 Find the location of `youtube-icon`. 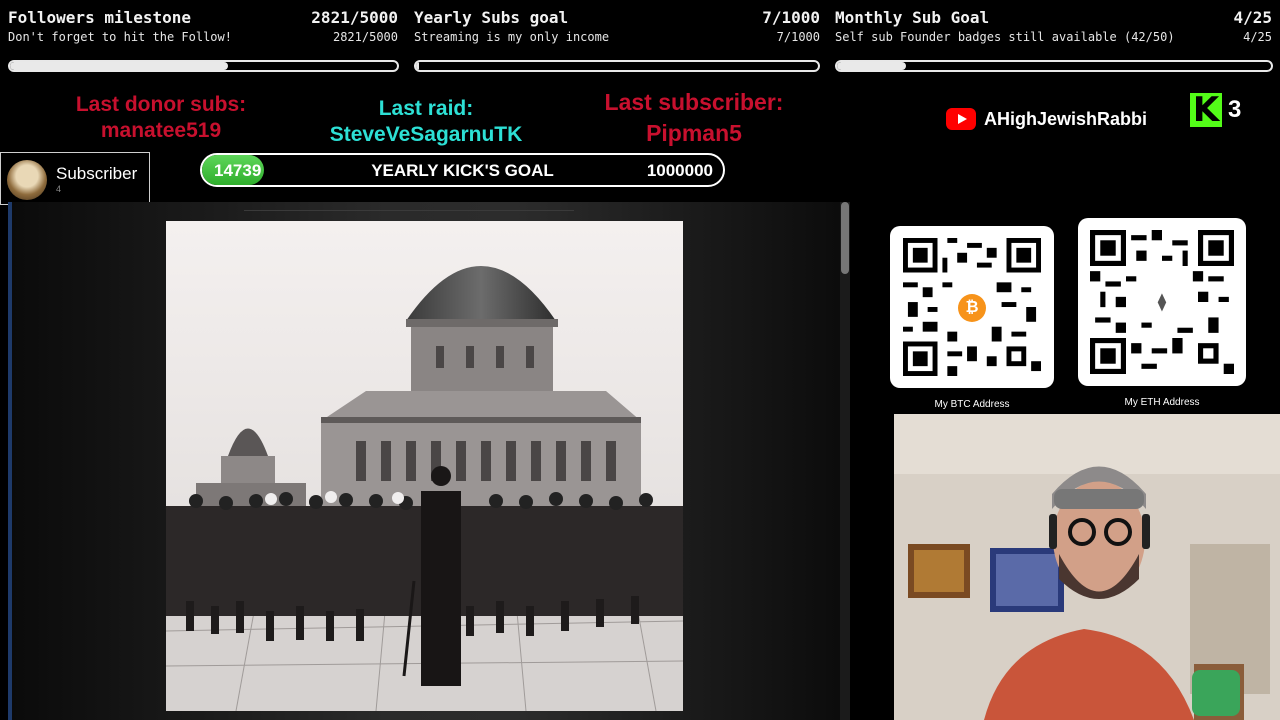

youtube-icon is located at coordinates (961, 119).